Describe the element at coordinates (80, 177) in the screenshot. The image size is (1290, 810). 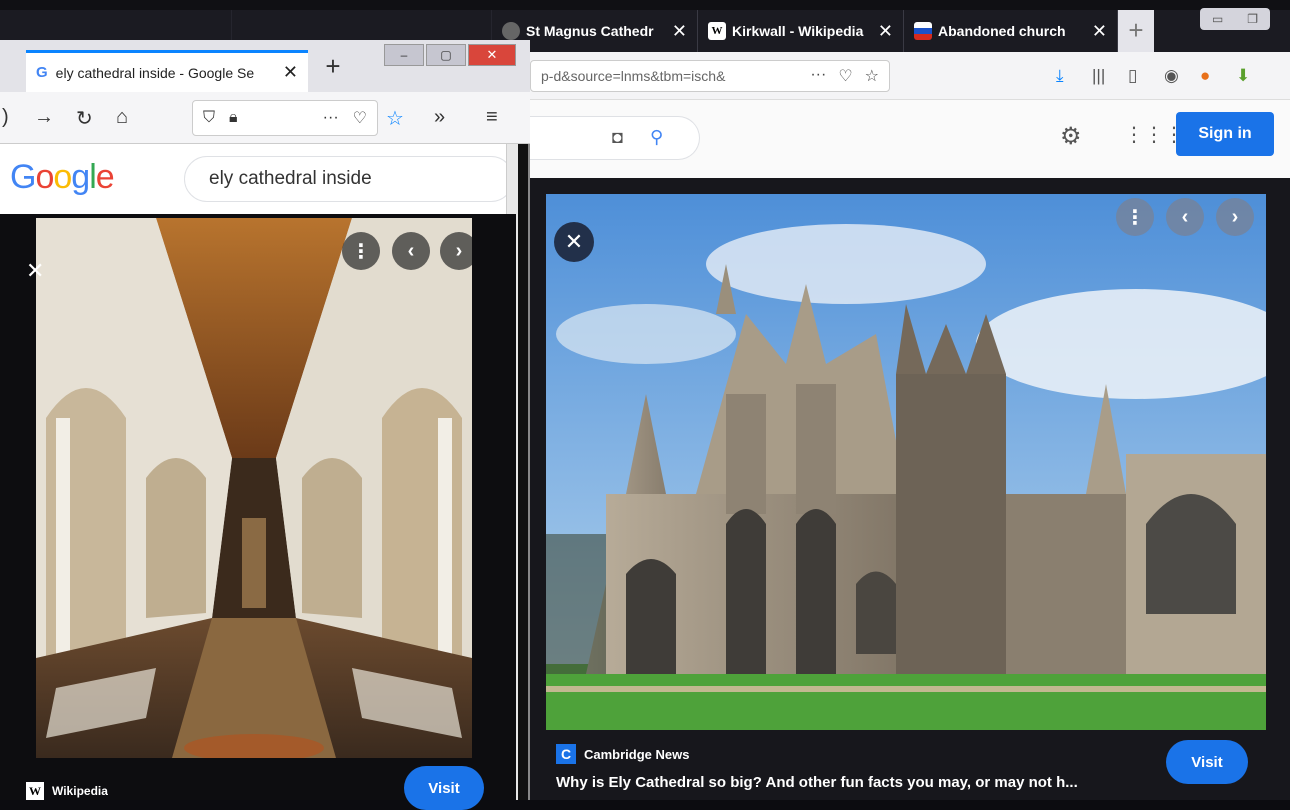
I see `logo-letter: g` at that location.